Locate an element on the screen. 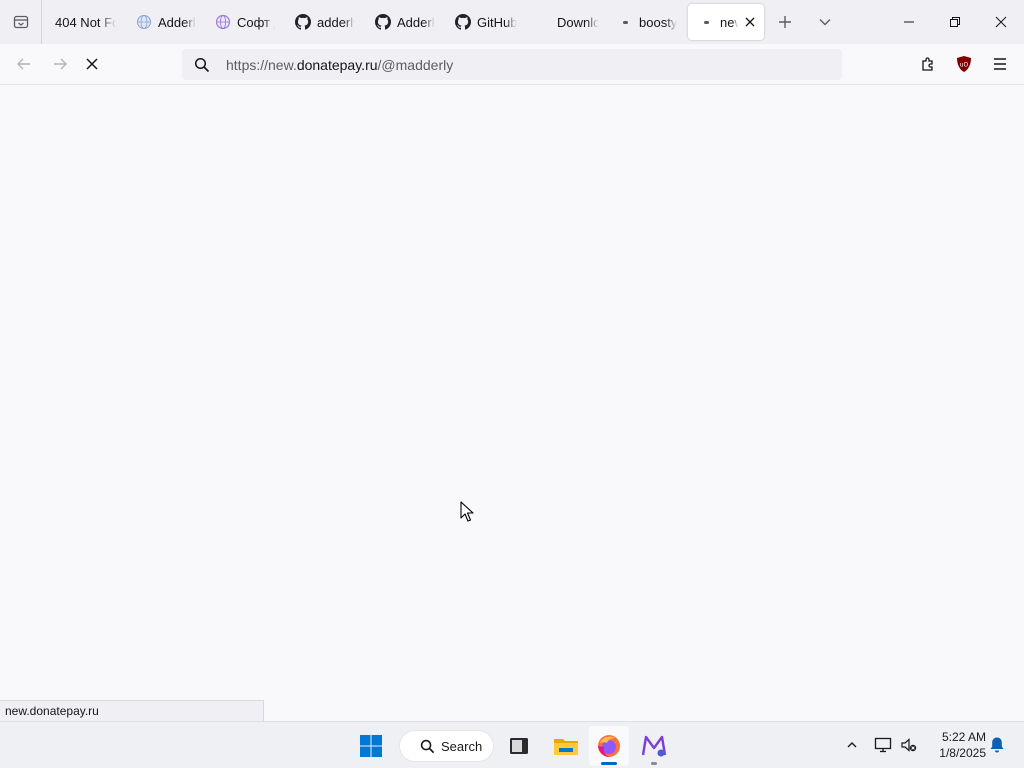 The width and height of the screenshot is (1024, 768). bell-icon is located at coordinates (997, 745).